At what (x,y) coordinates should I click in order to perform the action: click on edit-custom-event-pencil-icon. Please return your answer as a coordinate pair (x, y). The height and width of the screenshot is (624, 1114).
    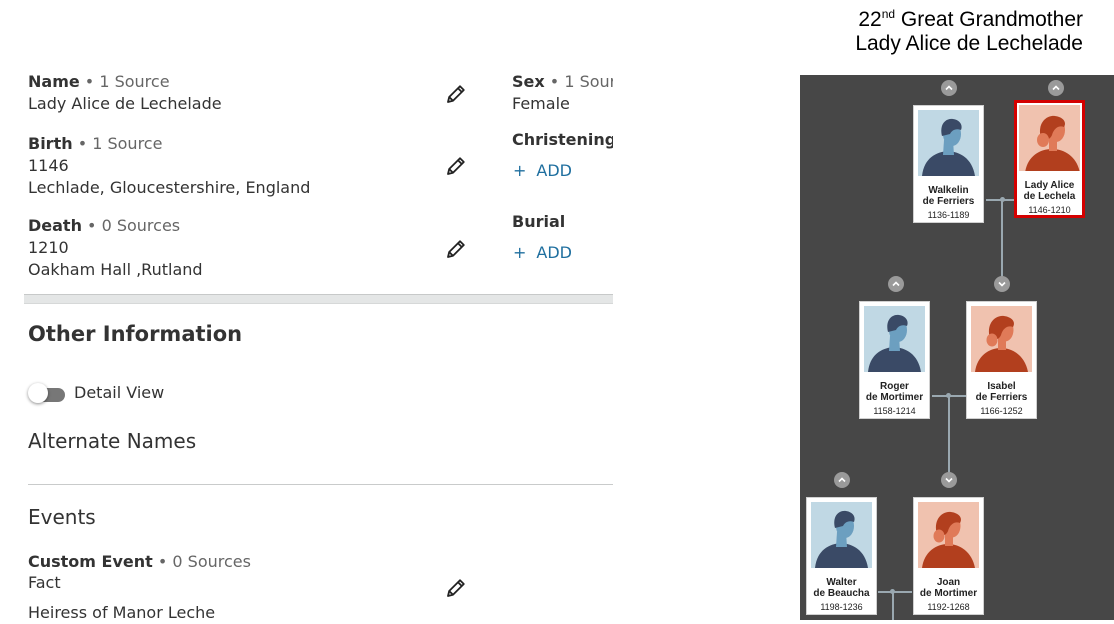
    Looking at the image, I should click on (456, 588).